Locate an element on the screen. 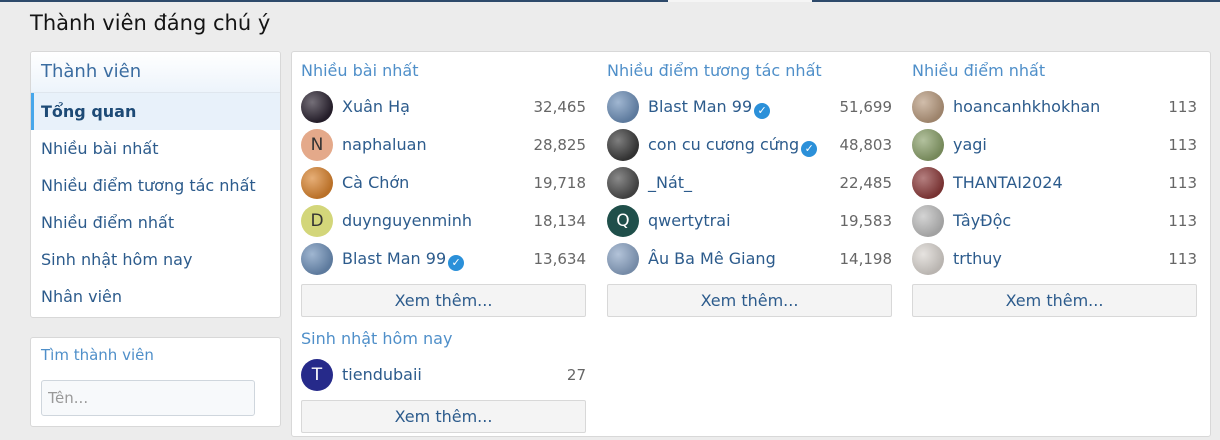 The width and height of the screenshot is (1220, 440). member-name-link: con cu cương cứng ✓ is located at coordinates (733, 145).